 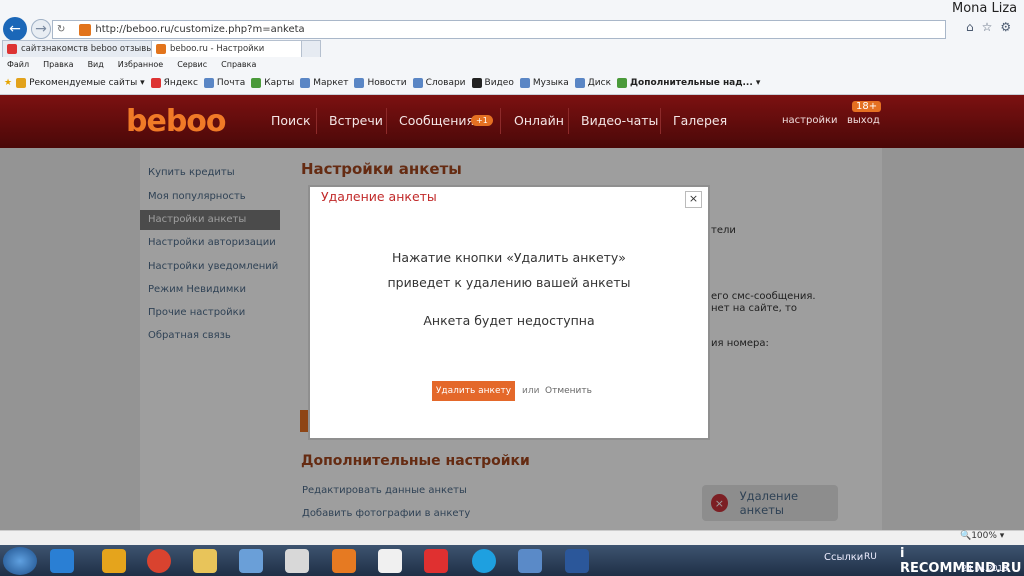 I want to click on logout-link: выход, so click(x=863, y=120).